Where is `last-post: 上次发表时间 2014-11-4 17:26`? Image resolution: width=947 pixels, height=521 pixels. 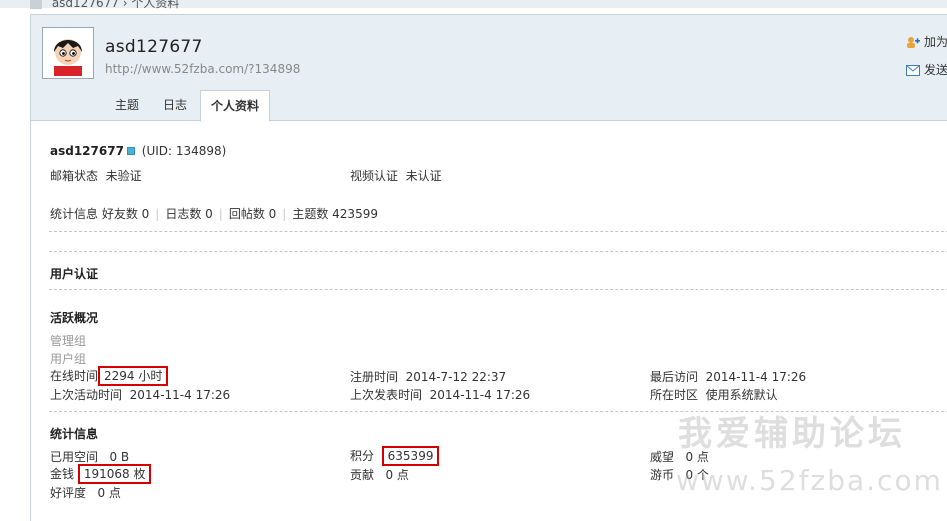
last-post: 上次发表时间 2014-11-4 17:26 is located at coordinates (440, 394).